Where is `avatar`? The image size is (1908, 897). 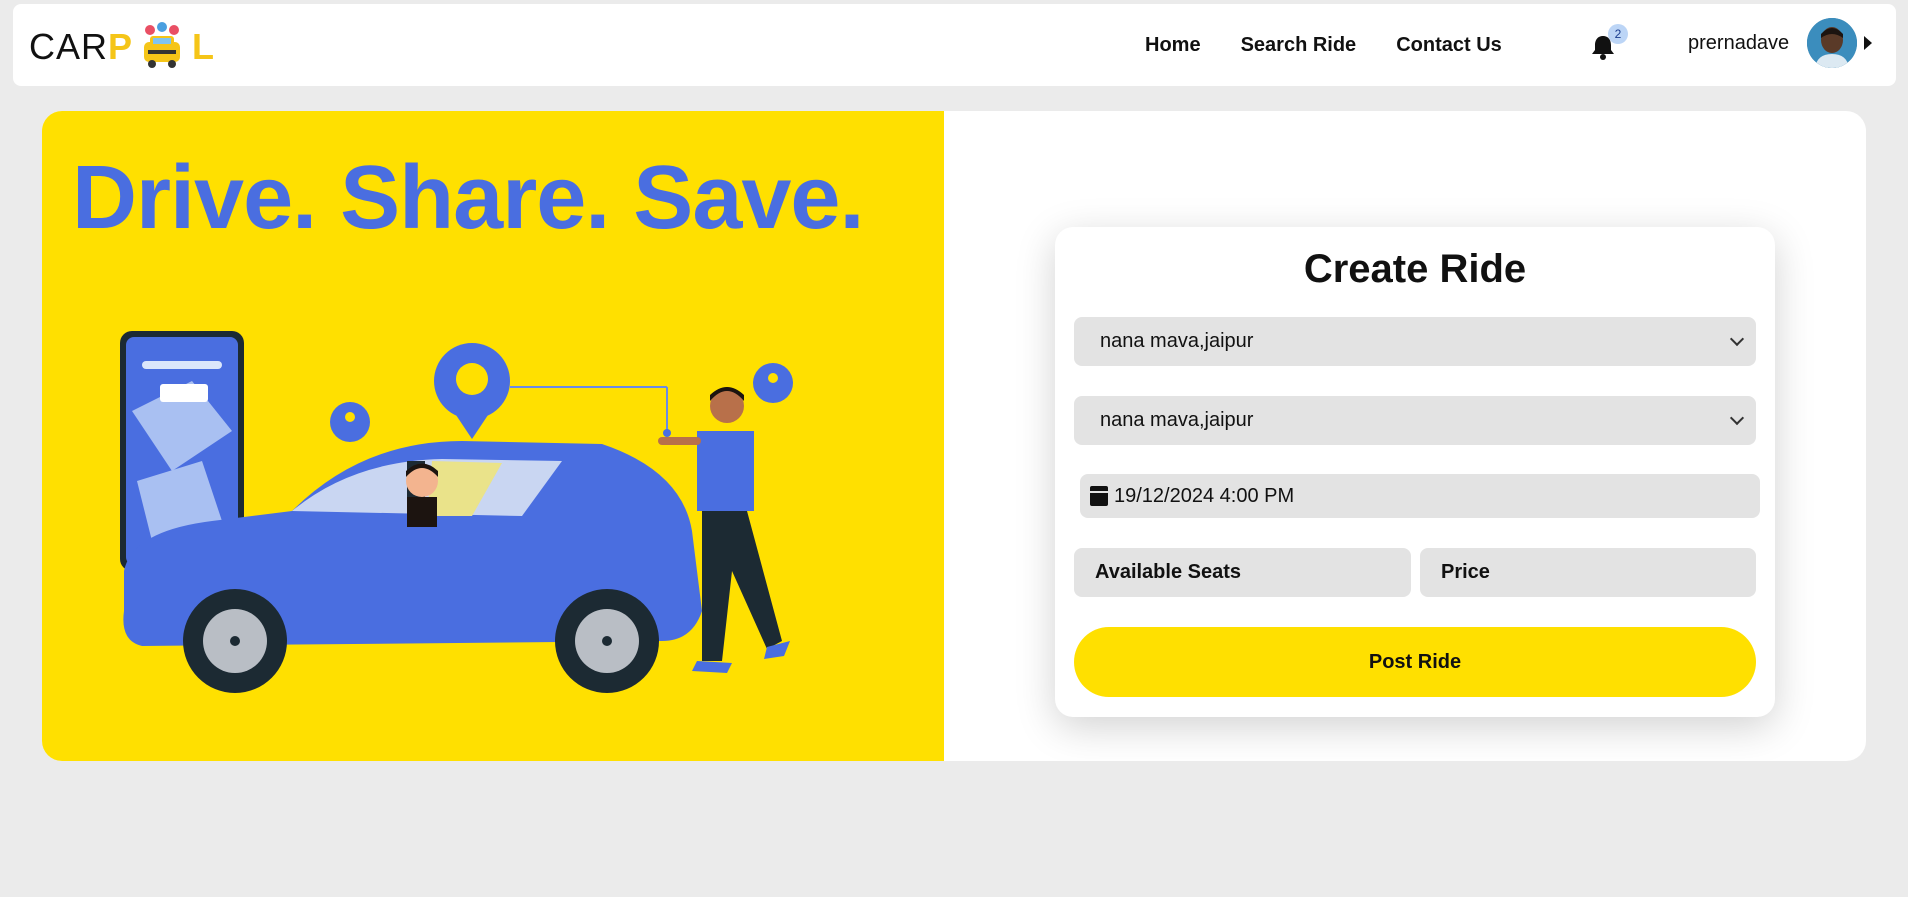
avatar is located at coordinates (1832, 43).